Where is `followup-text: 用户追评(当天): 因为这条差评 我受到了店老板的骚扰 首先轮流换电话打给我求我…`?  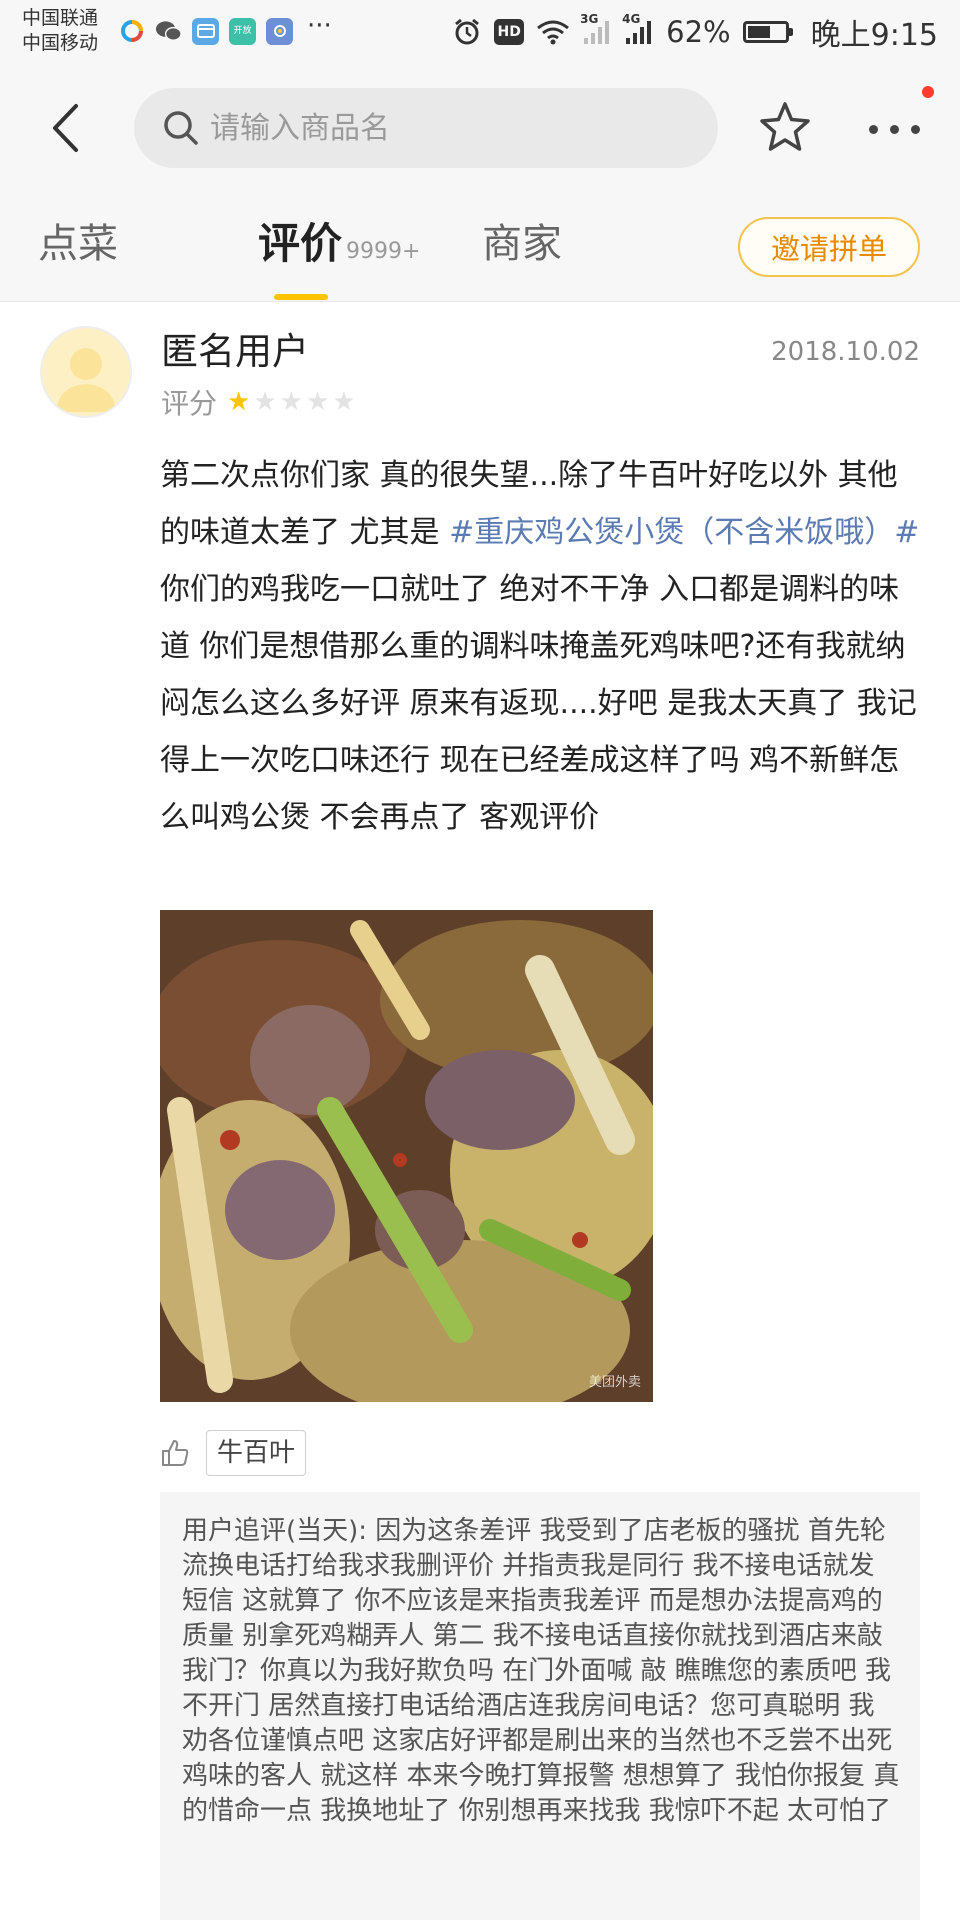 followup-text: 用户追评(当天): 因为这条差评 我受到了店老板的骚扰 首先轮流换电话打给我求我… is located at coordinates (541, 1671).